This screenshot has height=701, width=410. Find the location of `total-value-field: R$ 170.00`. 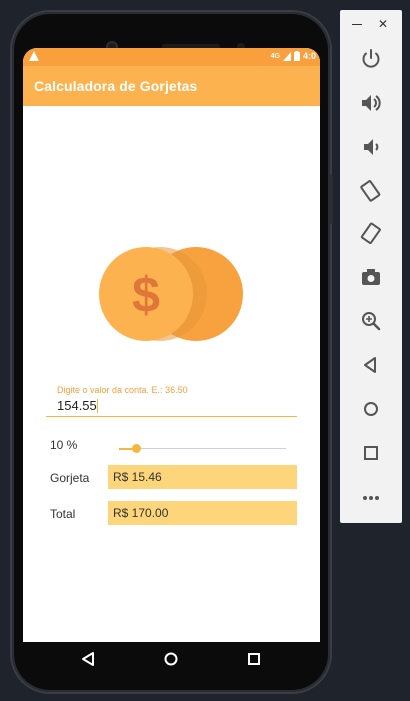

total-value-field: R$ 170.00 is located at coordinates (202, 513).